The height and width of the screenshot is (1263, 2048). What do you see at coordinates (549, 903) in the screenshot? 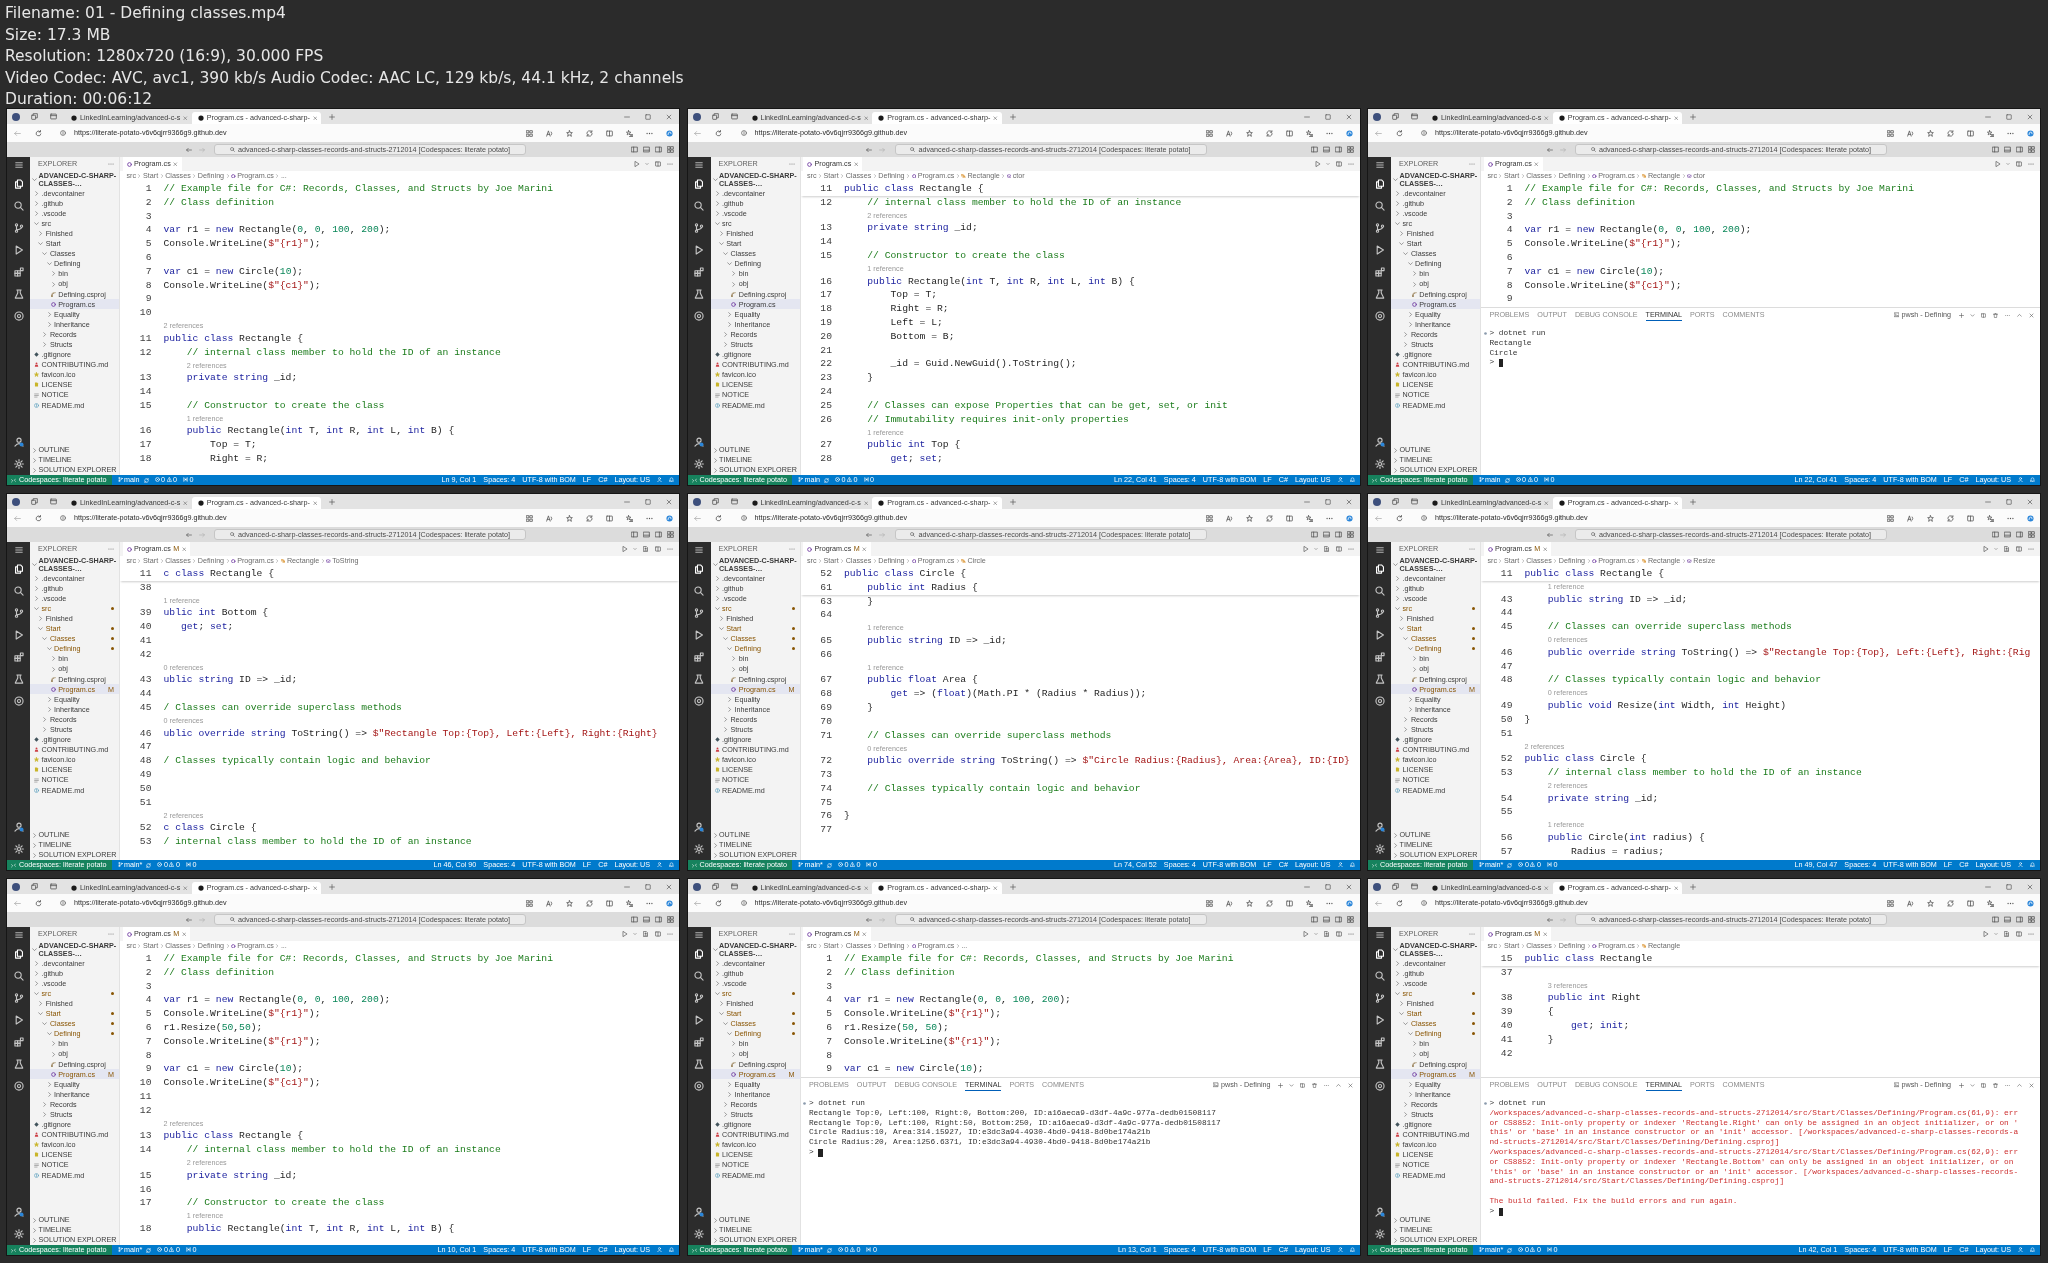
I see `read-aloud-icon` at bounding box center [549, 903].